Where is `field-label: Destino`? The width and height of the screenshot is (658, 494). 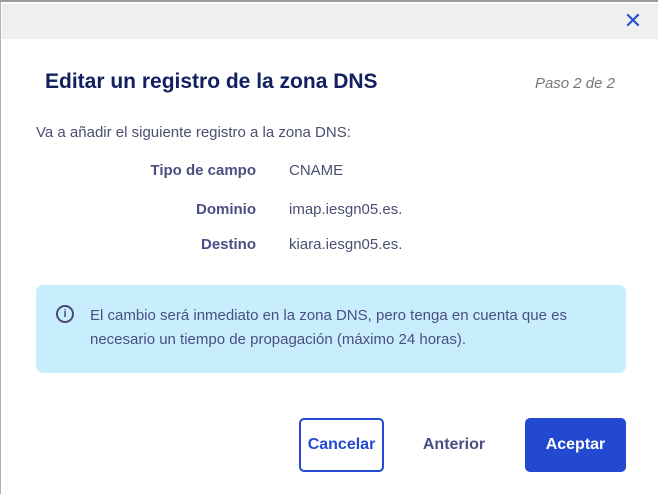
field-label: Destino is located at coordinates (228, 244).